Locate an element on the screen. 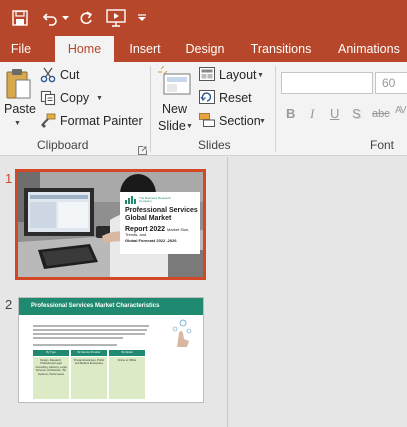  new-slide-label-line2: Slide is located at coordinates (172, 126).